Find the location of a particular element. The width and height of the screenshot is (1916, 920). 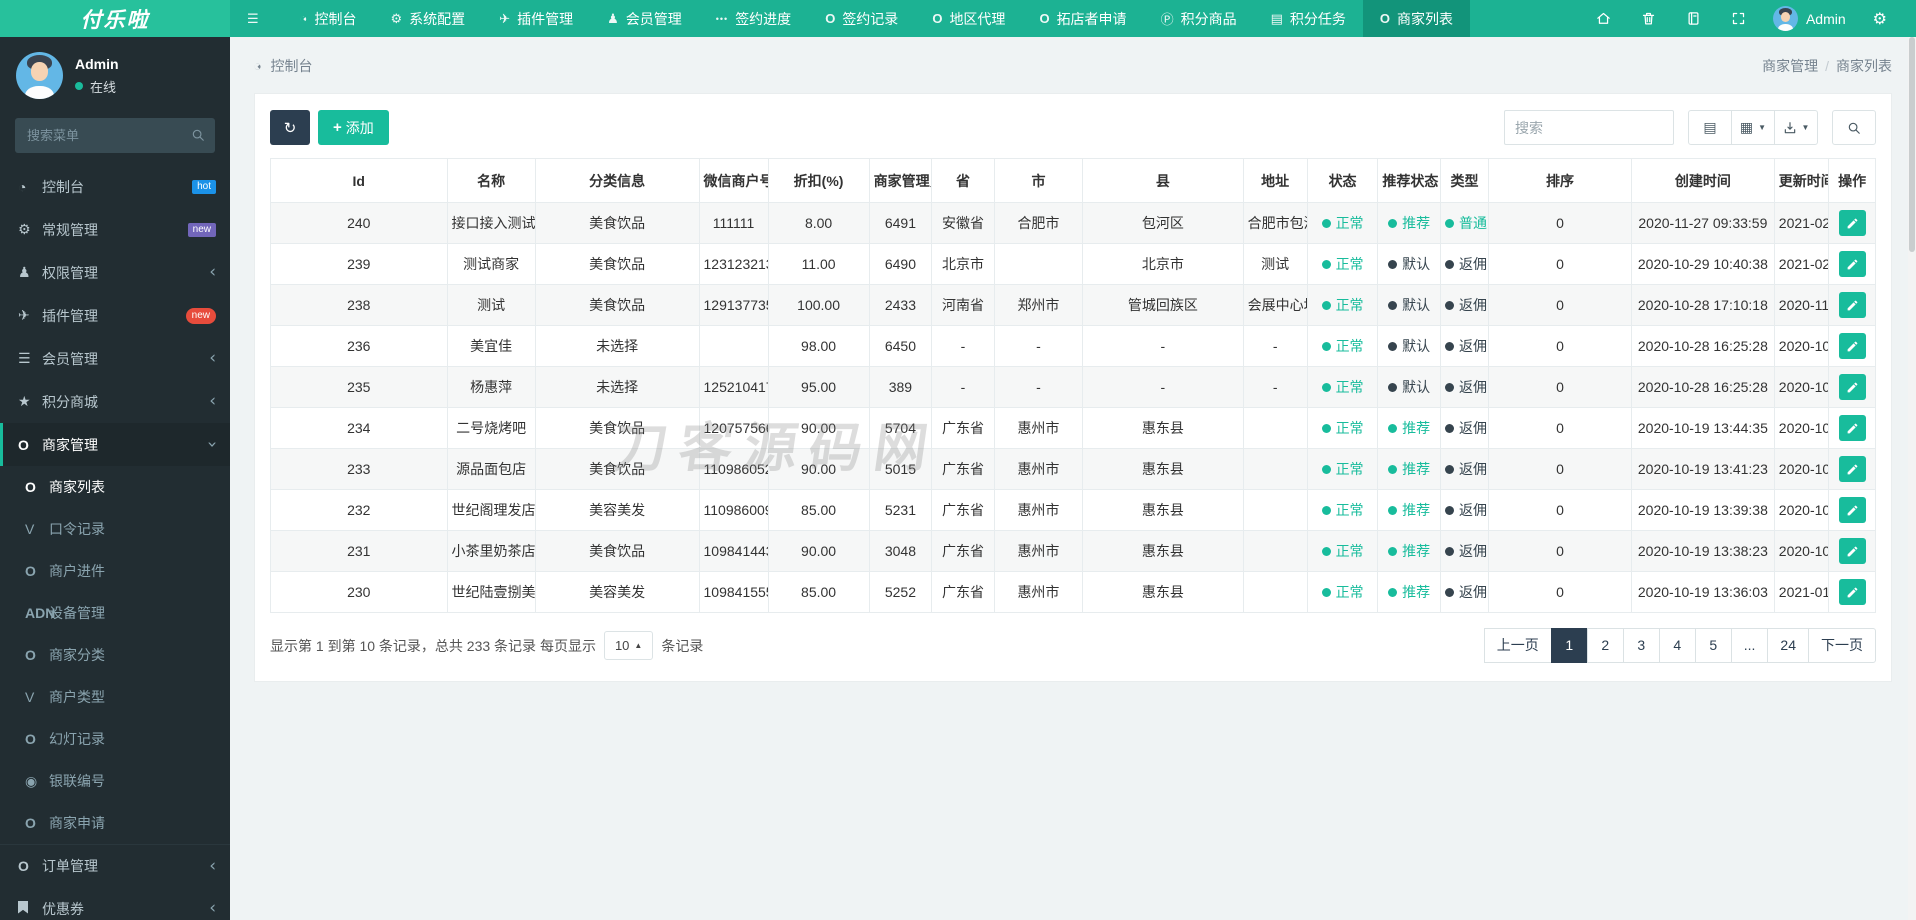

recommend-badge: 推荐 is located at coordinates (1409, 428).